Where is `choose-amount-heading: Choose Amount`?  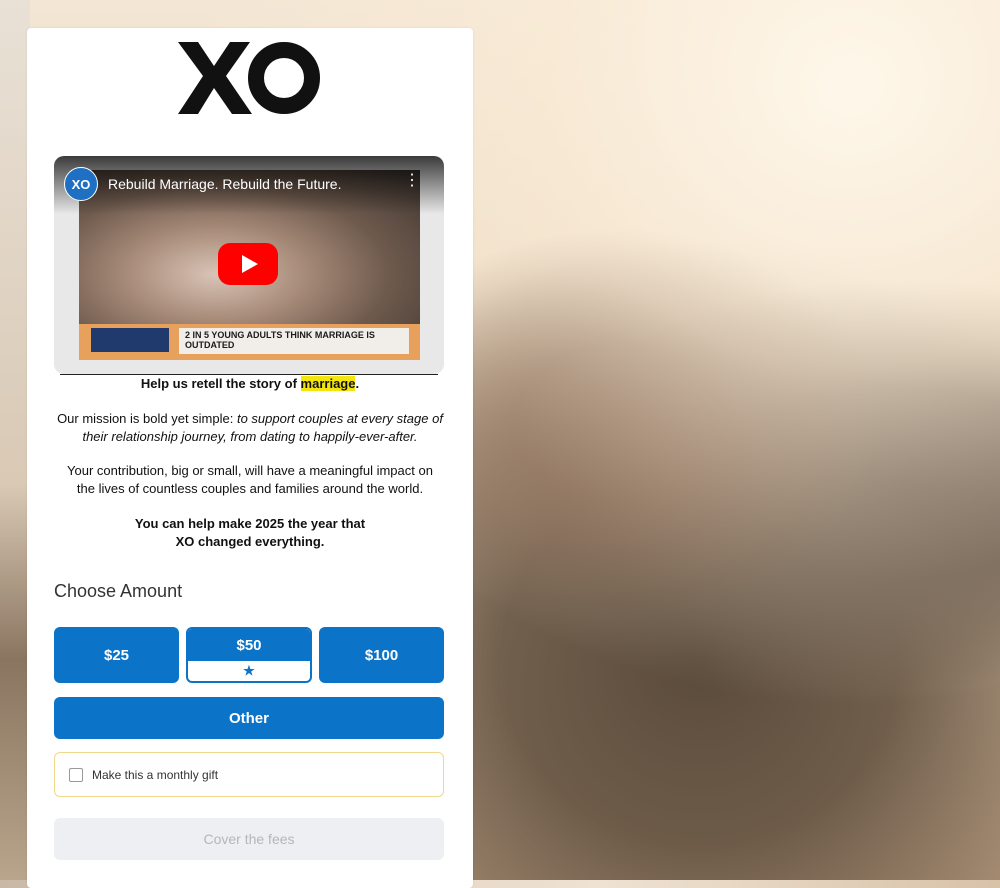
choose-amount-heading: Choose Amount is located at coordinates (118, 591).